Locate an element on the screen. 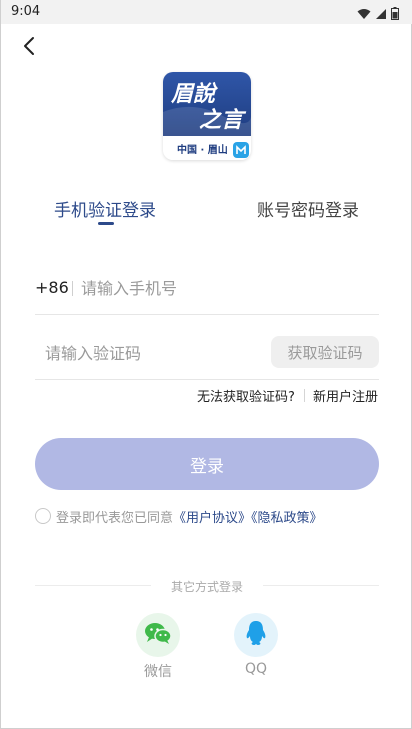  battery-icon is located at coordinates (395, 14).